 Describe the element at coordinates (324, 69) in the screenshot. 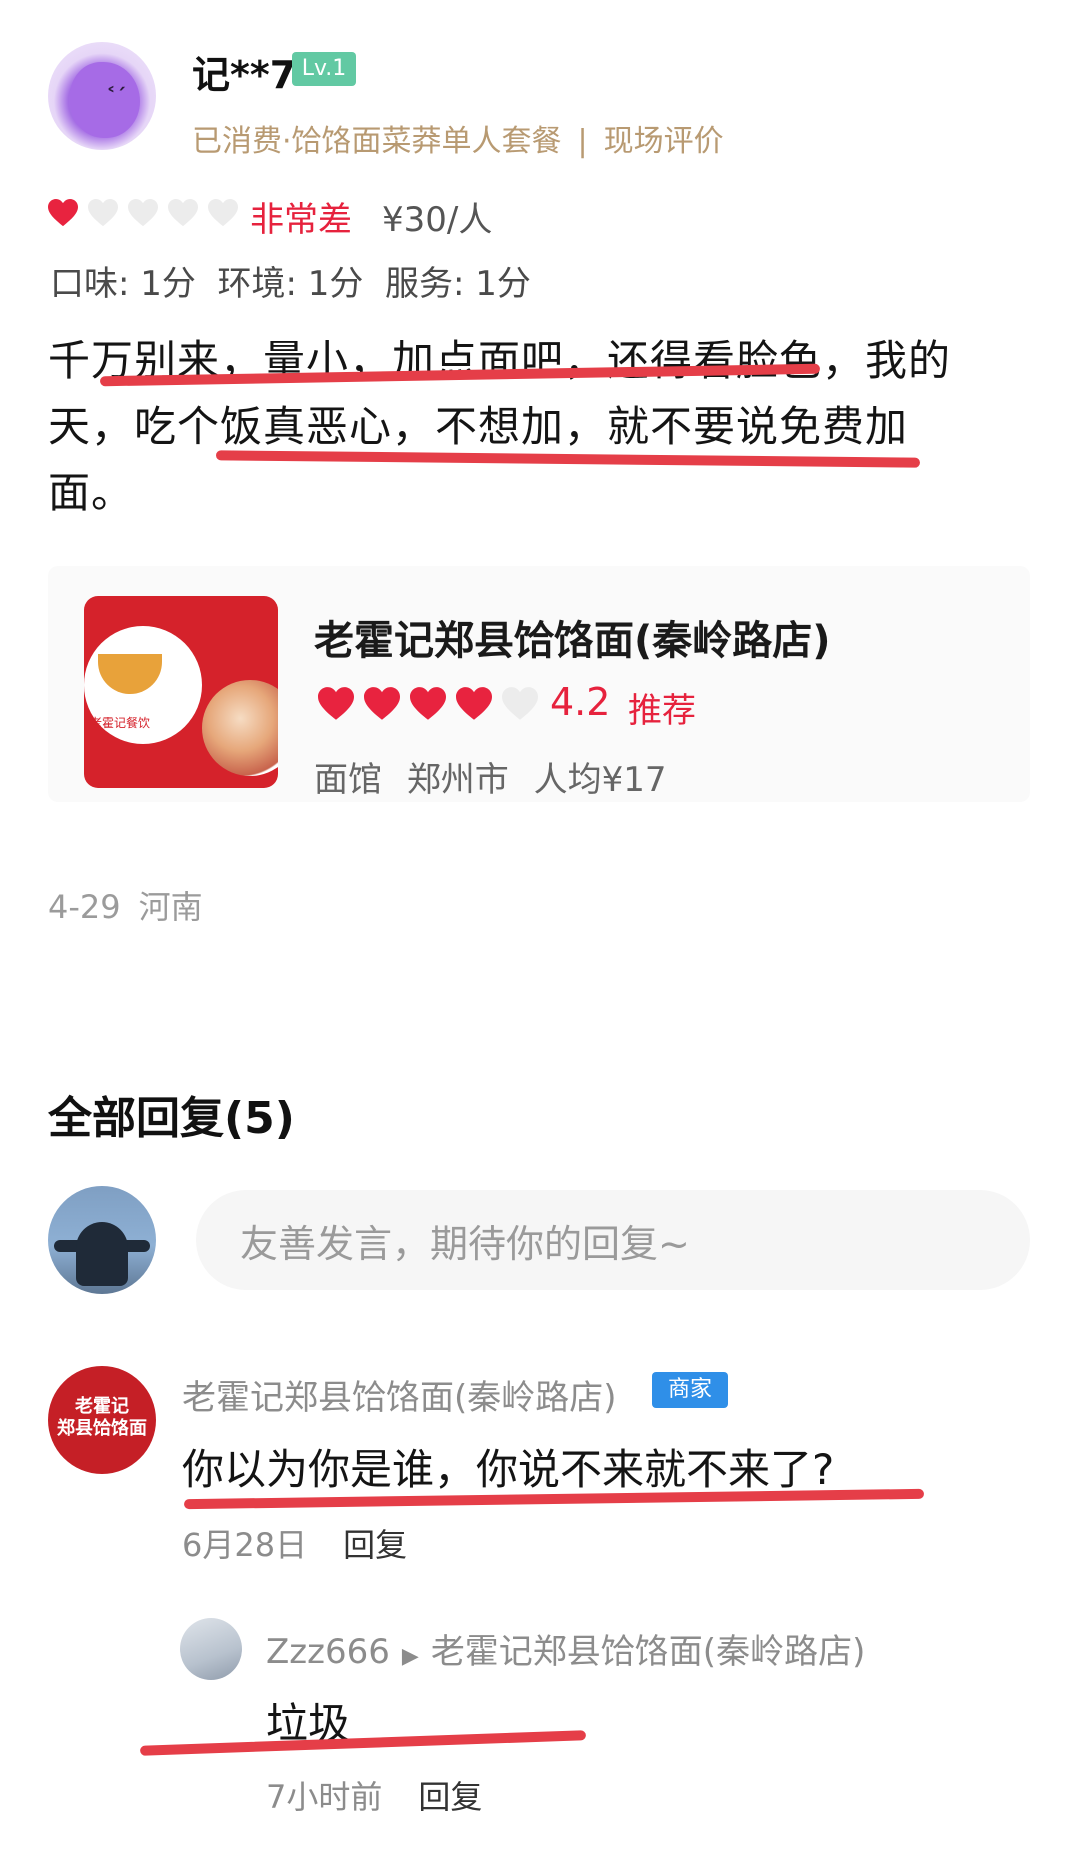

I see `level-badge: Lv.1` at that location.